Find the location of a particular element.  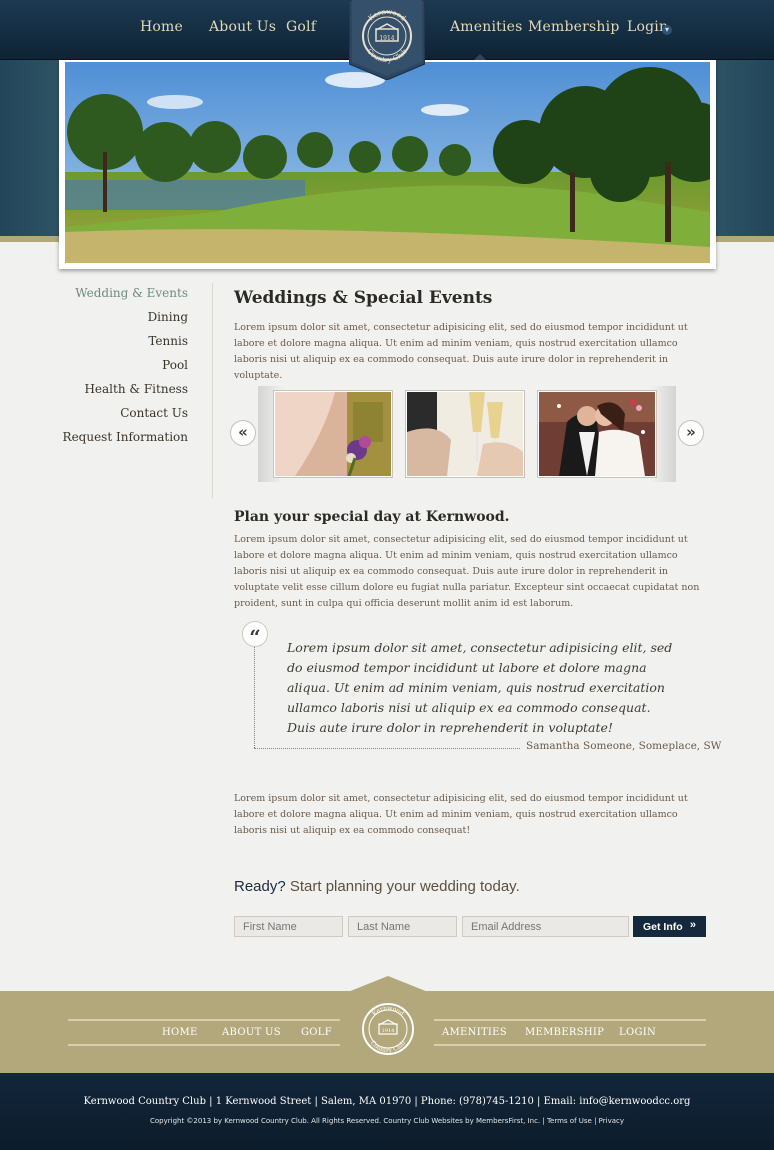

form-heading-rest: Start planning your wedding today. is located at coordinates (402, 886).